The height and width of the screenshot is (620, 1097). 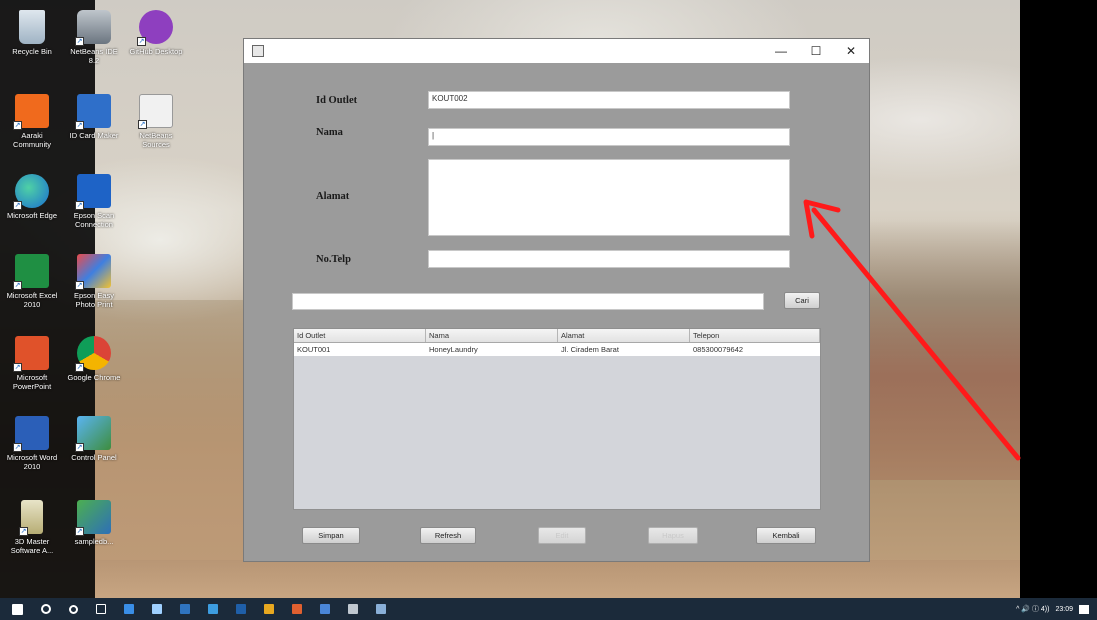 I want to click on powerpoint-icon: ↗, so click(x=31, y=354).